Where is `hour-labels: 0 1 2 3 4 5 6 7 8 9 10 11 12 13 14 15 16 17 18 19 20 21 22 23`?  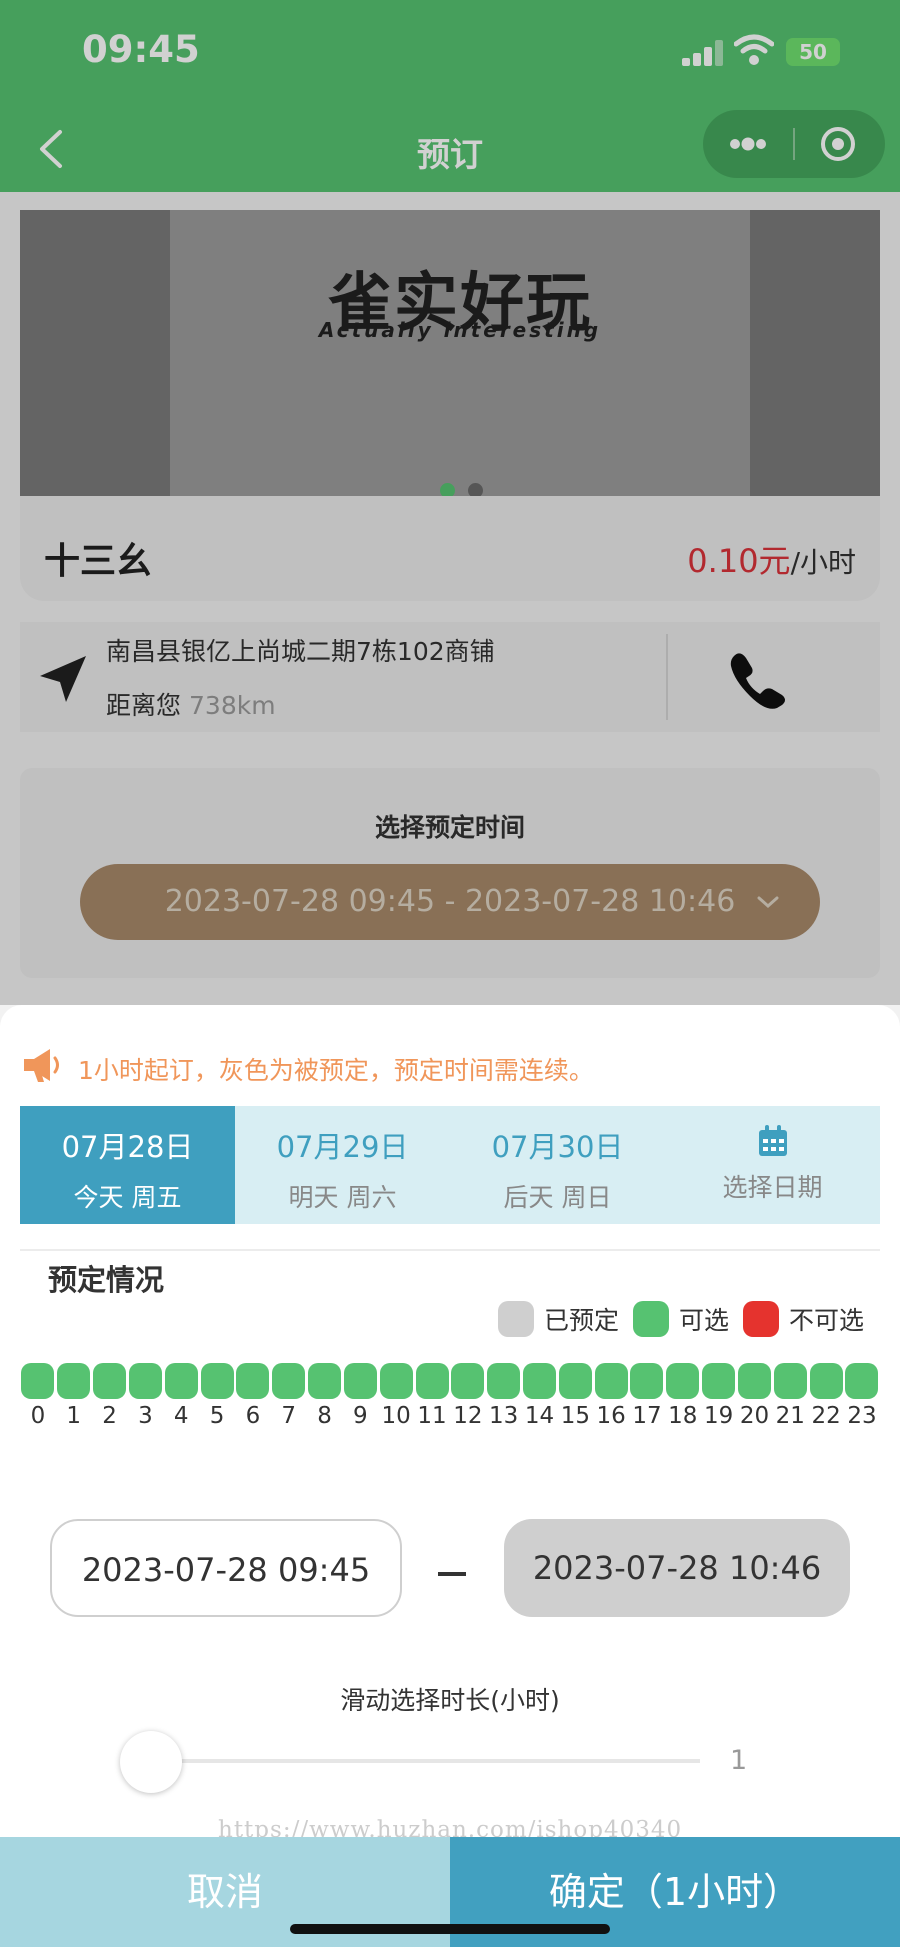 hour-labels: 0 1 2 3 4 5 6 7 8 9 10 11 12 13 14 15 16 17 18 19 20 21 22 23 is located at coordinates (450, 1418).